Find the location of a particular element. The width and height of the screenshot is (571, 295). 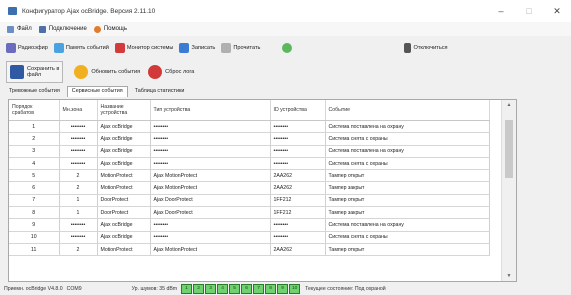

menu-help: Помощь is located at coordinates (110, 29).